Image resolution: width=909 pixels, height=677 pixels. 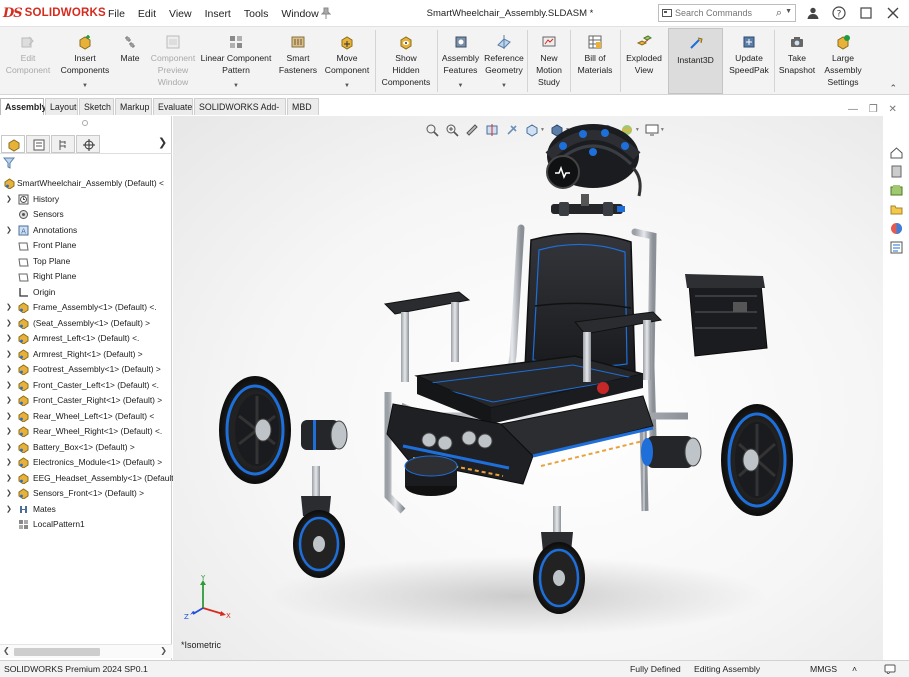 I want to click on menu-file: File, so click(x=116, y=14).